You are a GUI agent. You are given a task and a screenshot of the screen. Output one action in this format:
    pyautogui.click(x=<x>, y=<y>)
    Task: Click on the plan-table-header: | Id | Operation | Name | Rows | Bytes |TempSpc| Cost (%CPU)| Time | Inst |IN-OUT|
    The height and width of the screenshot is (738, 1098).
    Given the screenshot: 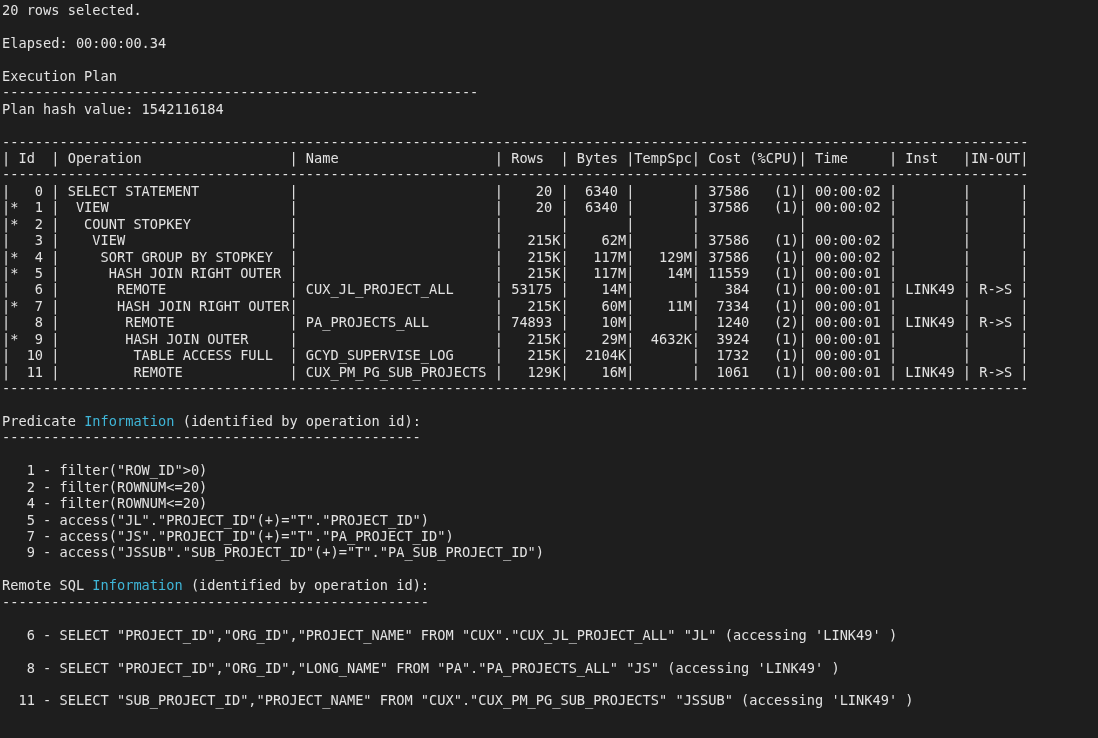 What is the action you would take?
    pyautogui.click(x=515, y=158)
    